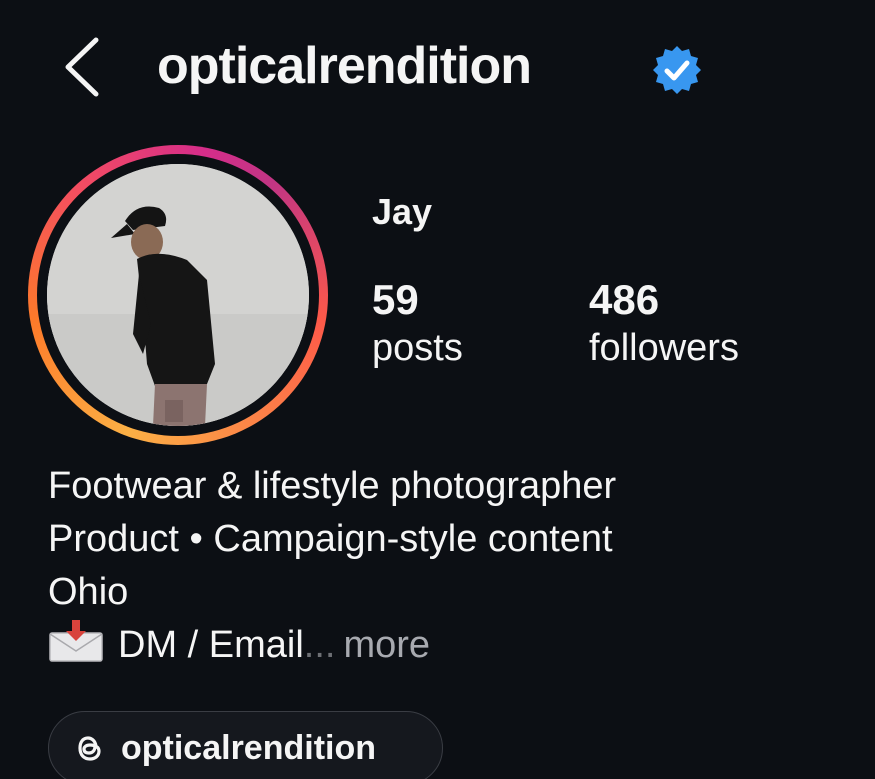  Describe the element at coordinates (76, 641) in the screenshot. I see `incoming-envelope-icon` at that location.